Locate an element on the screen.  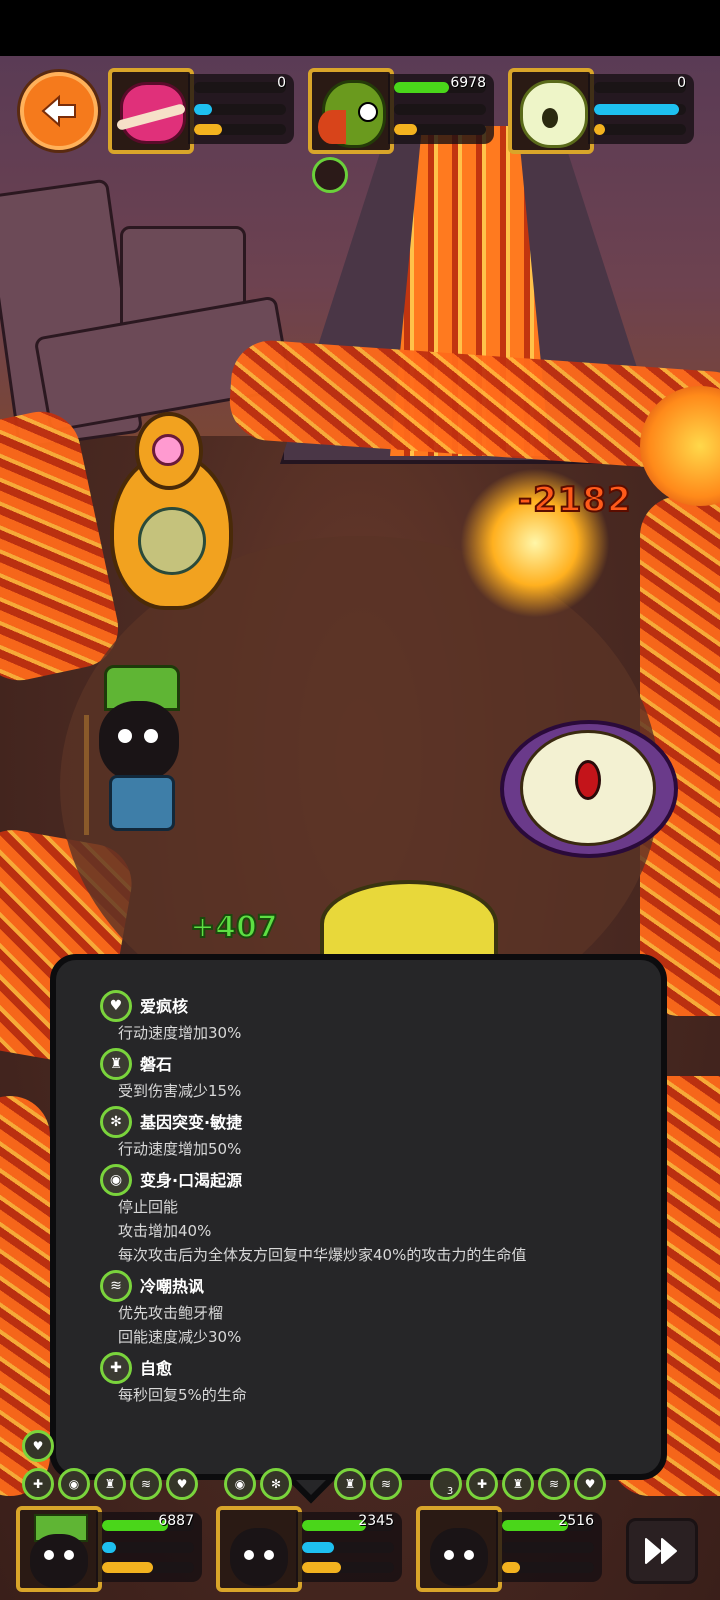
back-button is located at coordinates (59, 111).